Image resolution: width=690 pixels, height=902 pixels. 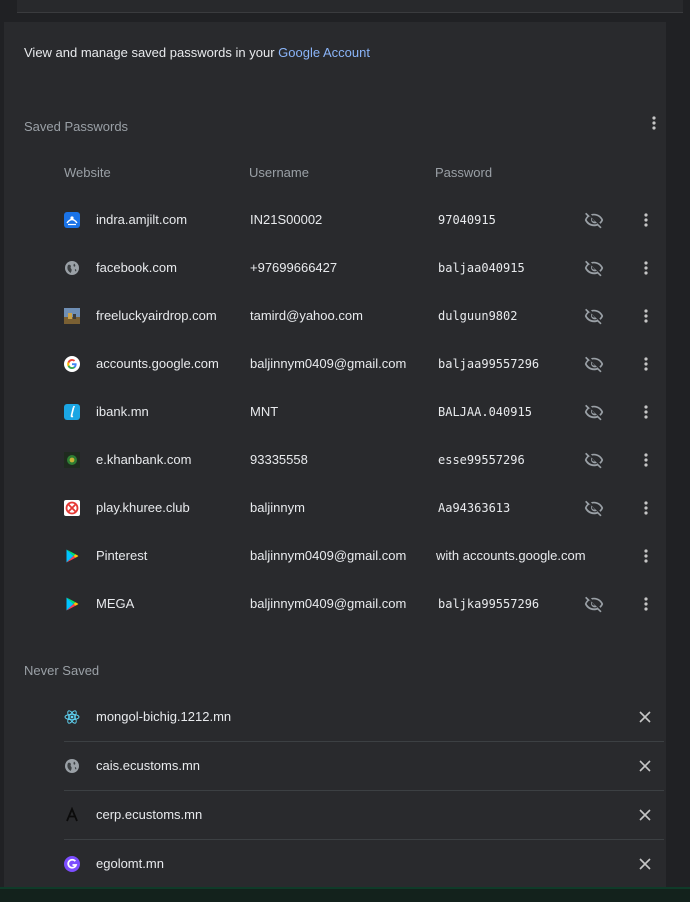 I want to click on row-password: esse99557296, so click(x=481, y=460).